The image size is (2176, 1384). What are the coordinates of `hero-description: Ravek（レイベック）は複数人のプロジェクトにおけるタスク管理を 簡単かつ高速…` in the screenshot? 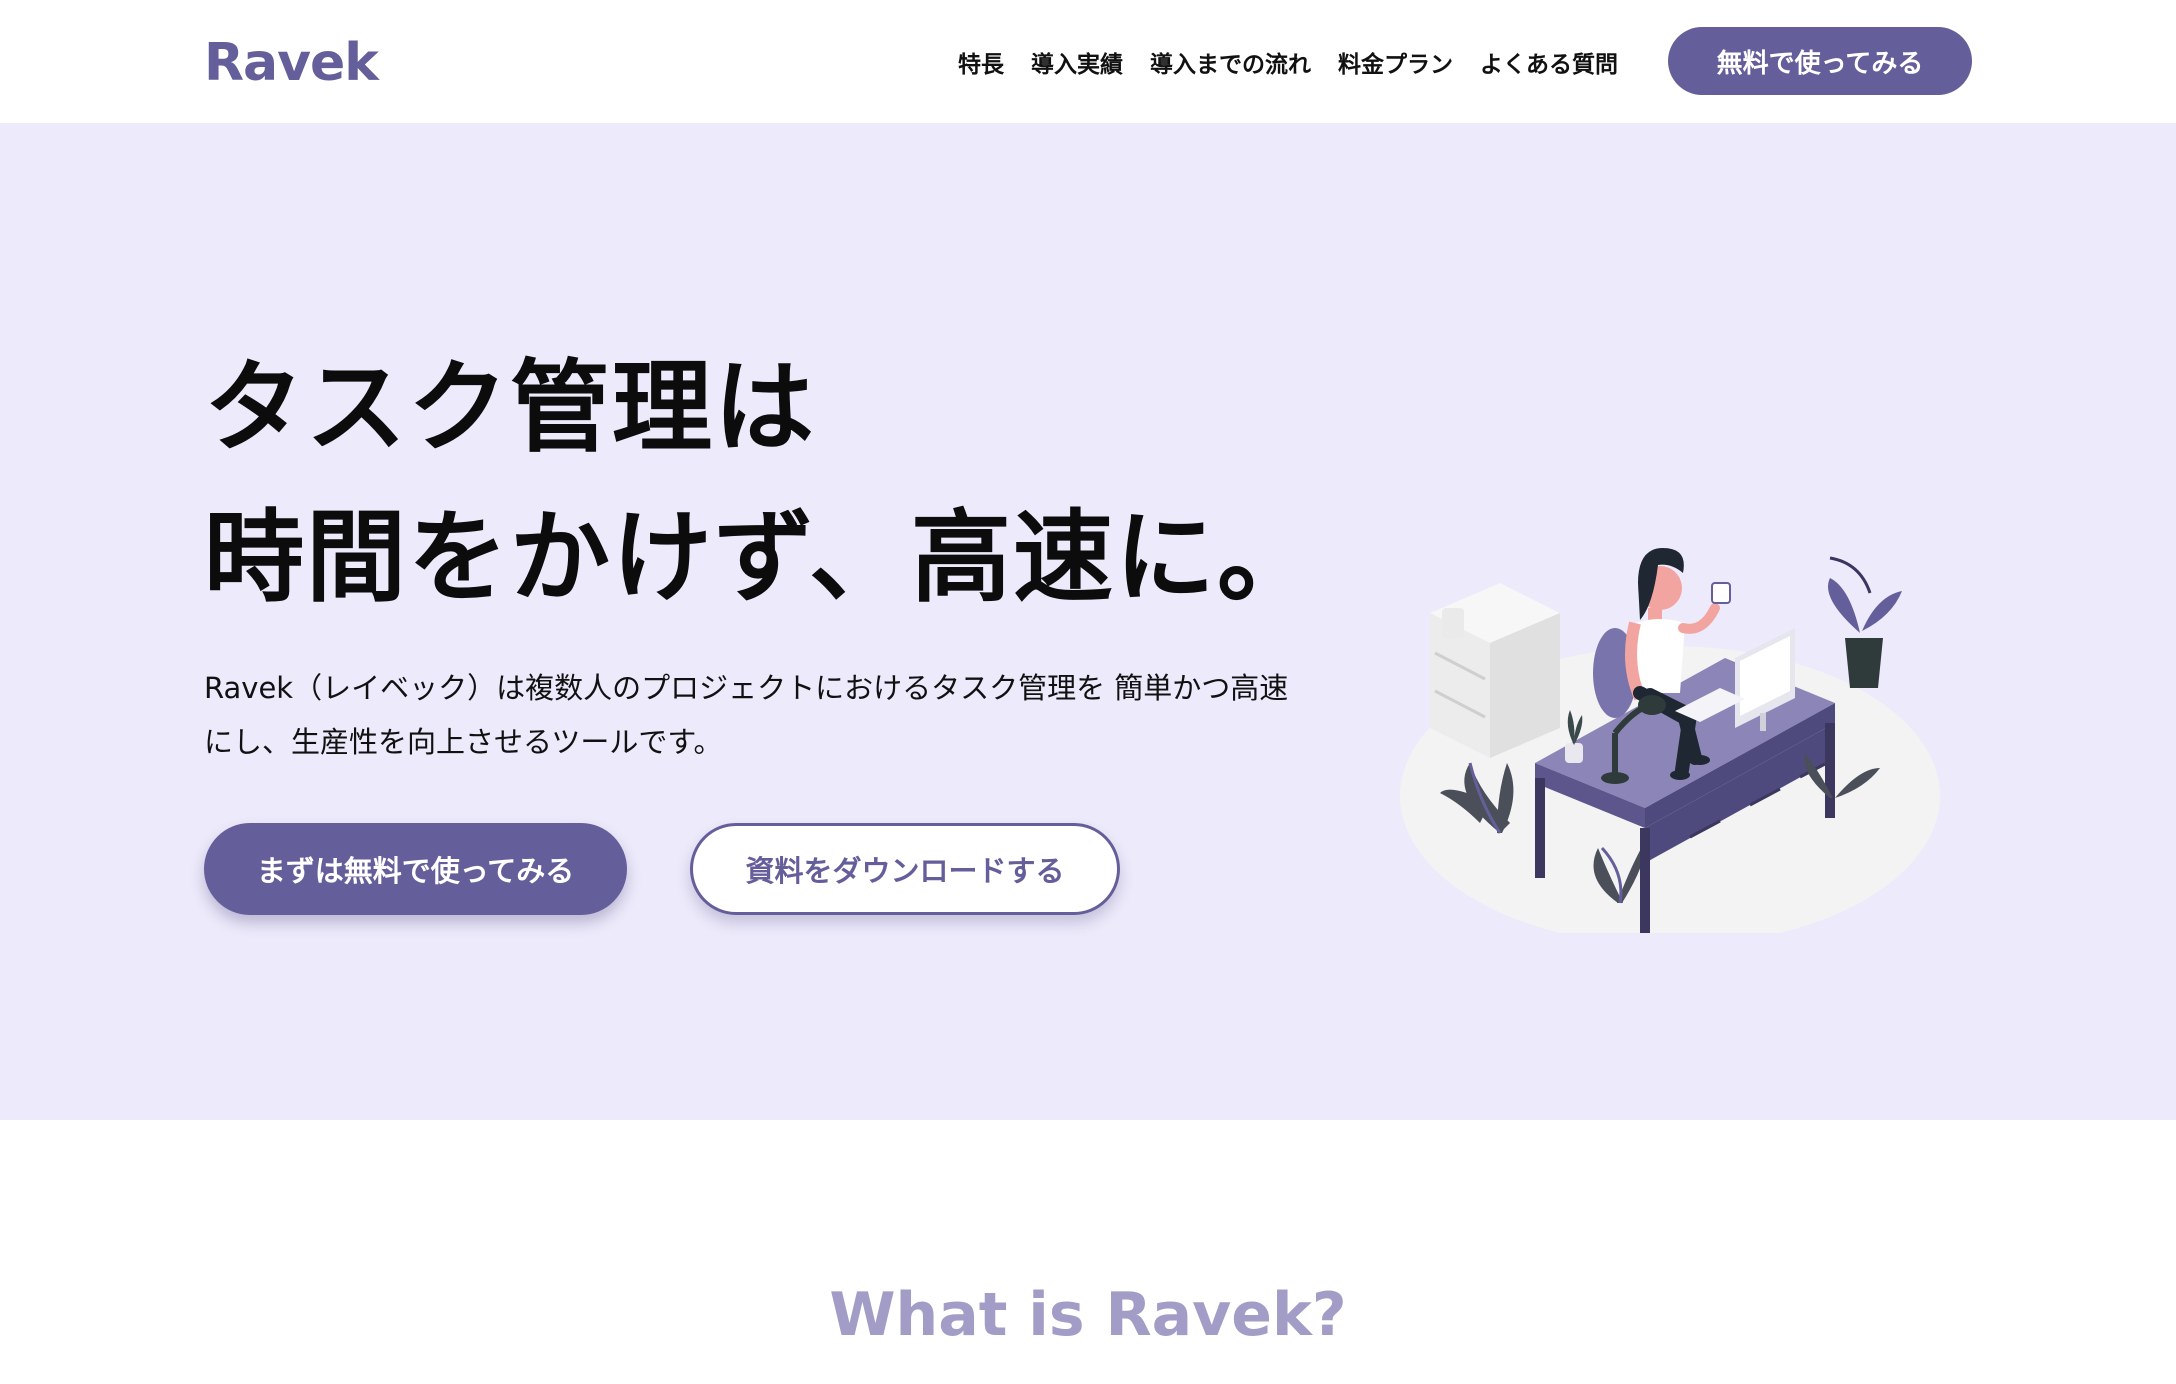 It's located at (779, 715).